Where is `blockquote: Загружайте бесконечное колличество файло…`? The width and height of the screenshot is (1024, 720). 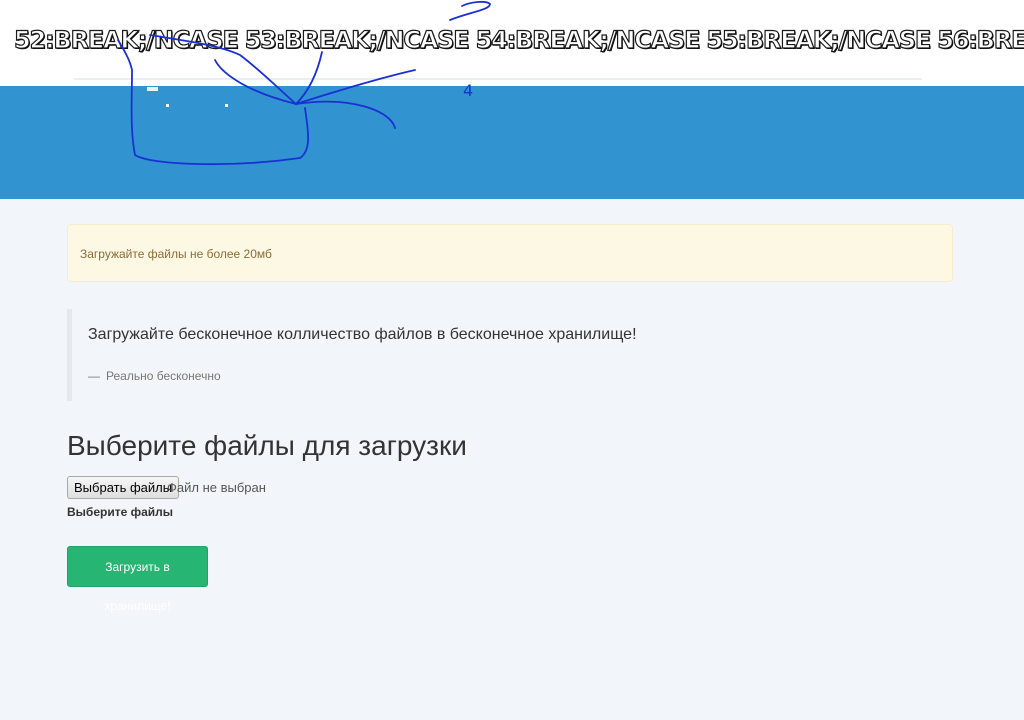
blockquote: Загружайте бесконечное колличество файло… is located at coordinates (367, 355).